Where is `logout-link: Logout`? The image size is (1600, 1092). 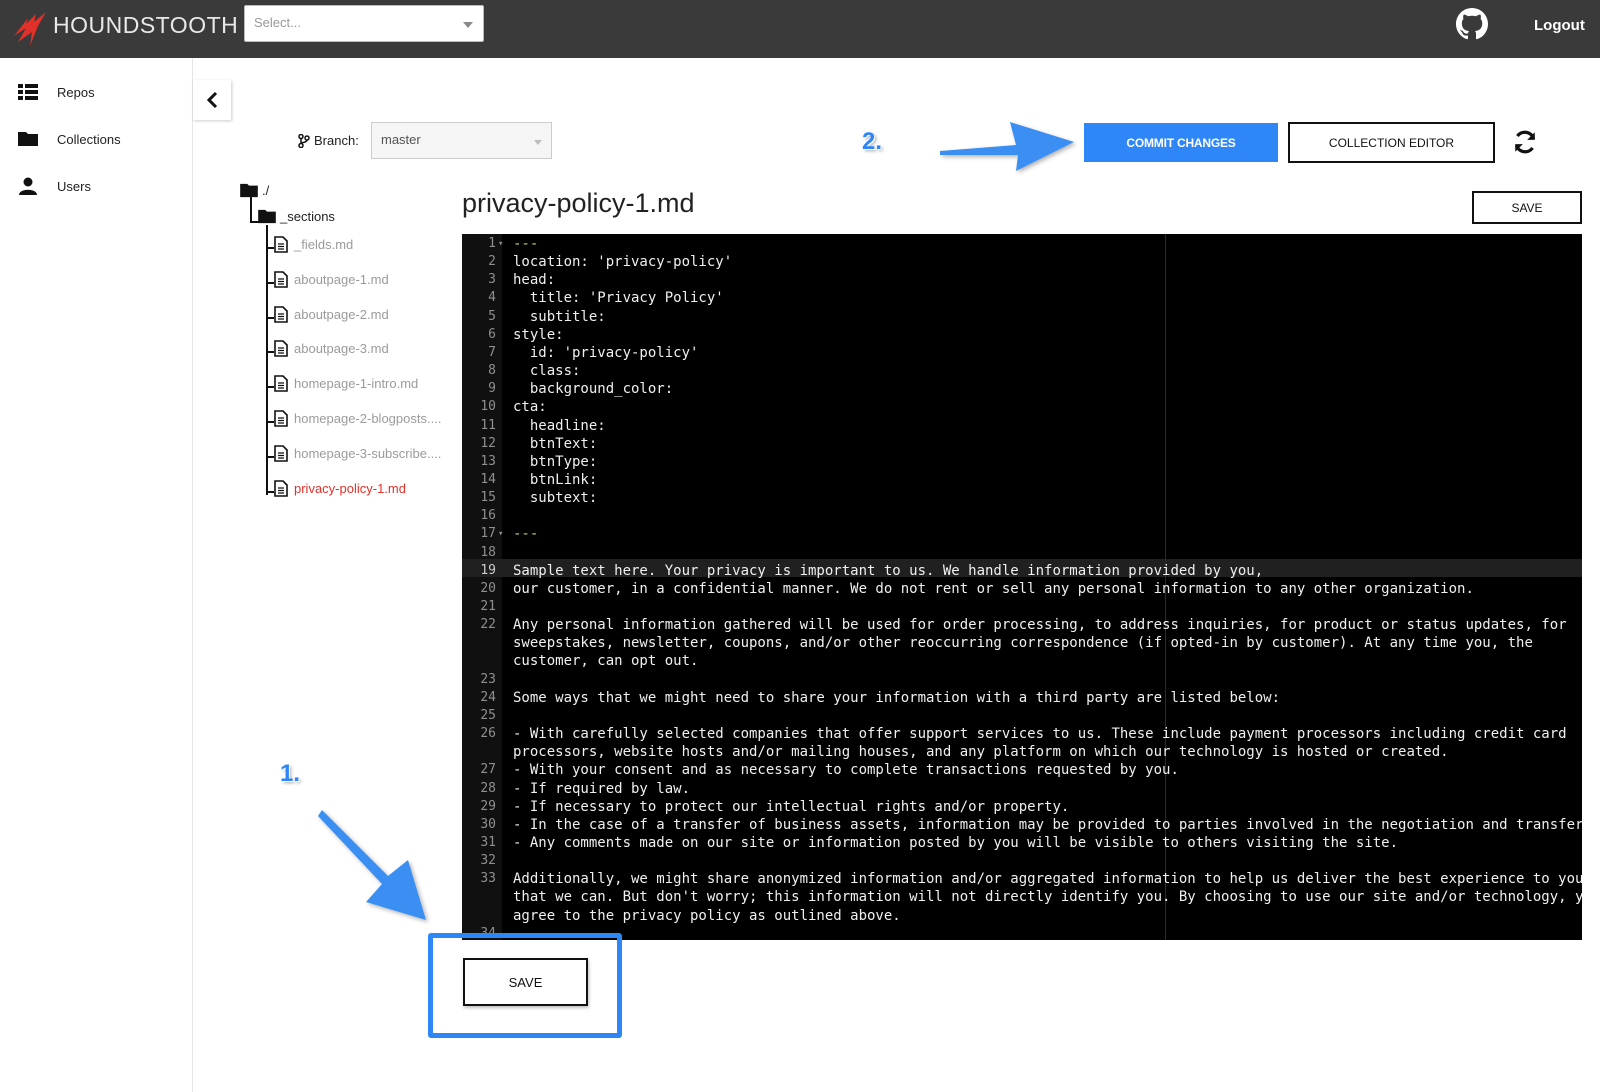 logout-link: Logout is located at coordinates (1559, 25).